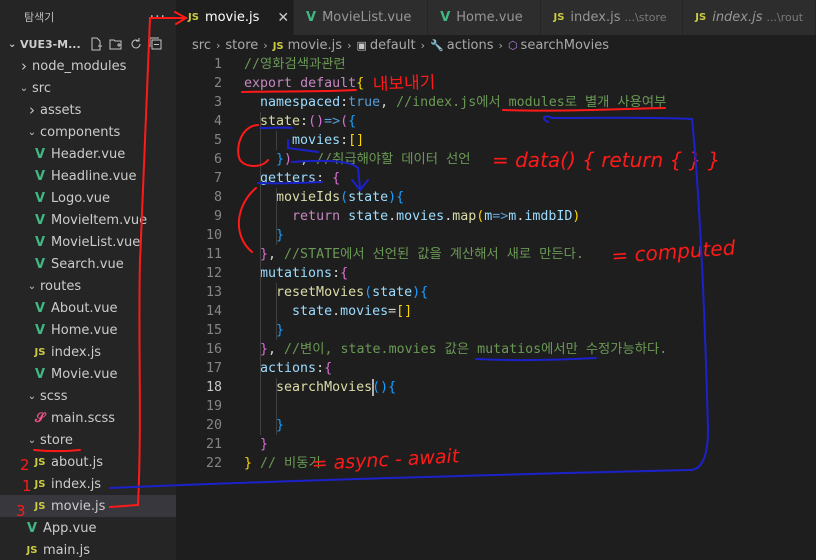 The width and height of the screenshot is (816, 560). What do you see at coordinates (39, 17) in the screenshot?
I see `explorer-title: 탐색기` at bounding box center [39, 17].